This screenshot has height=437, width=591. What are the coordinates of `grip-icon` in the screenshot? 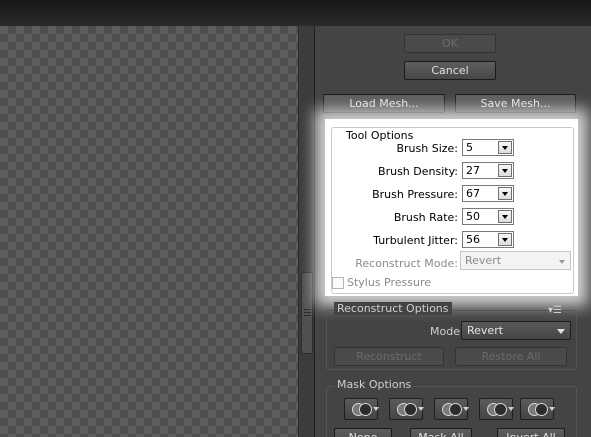 It's located at (307, 312).